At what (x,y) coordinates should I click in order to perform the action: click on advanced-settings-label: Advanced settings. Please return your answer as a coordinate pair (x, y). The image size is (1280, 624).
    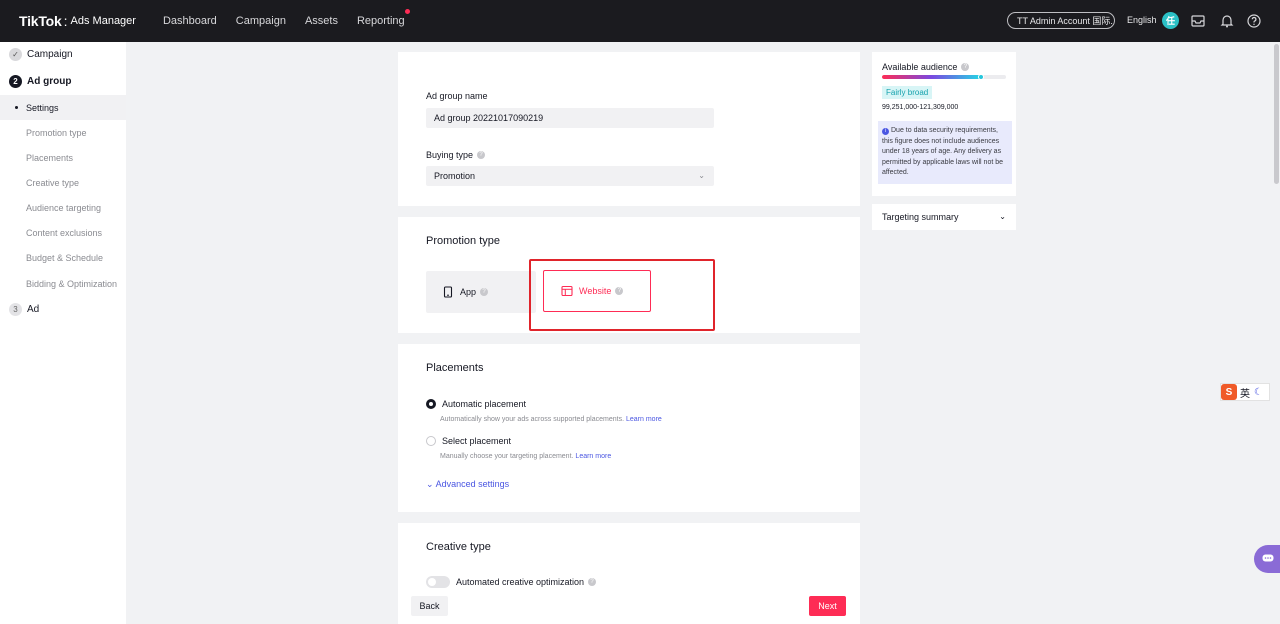
    Looking at the image, I should click on (472, 484).